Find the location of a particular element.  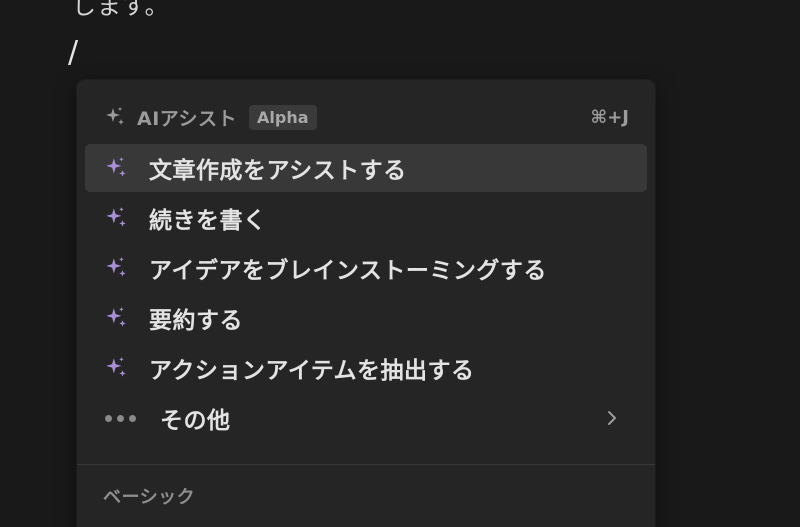

menu-item-label: アクションアイテムを抽出する is located at coordinates (312, 371).